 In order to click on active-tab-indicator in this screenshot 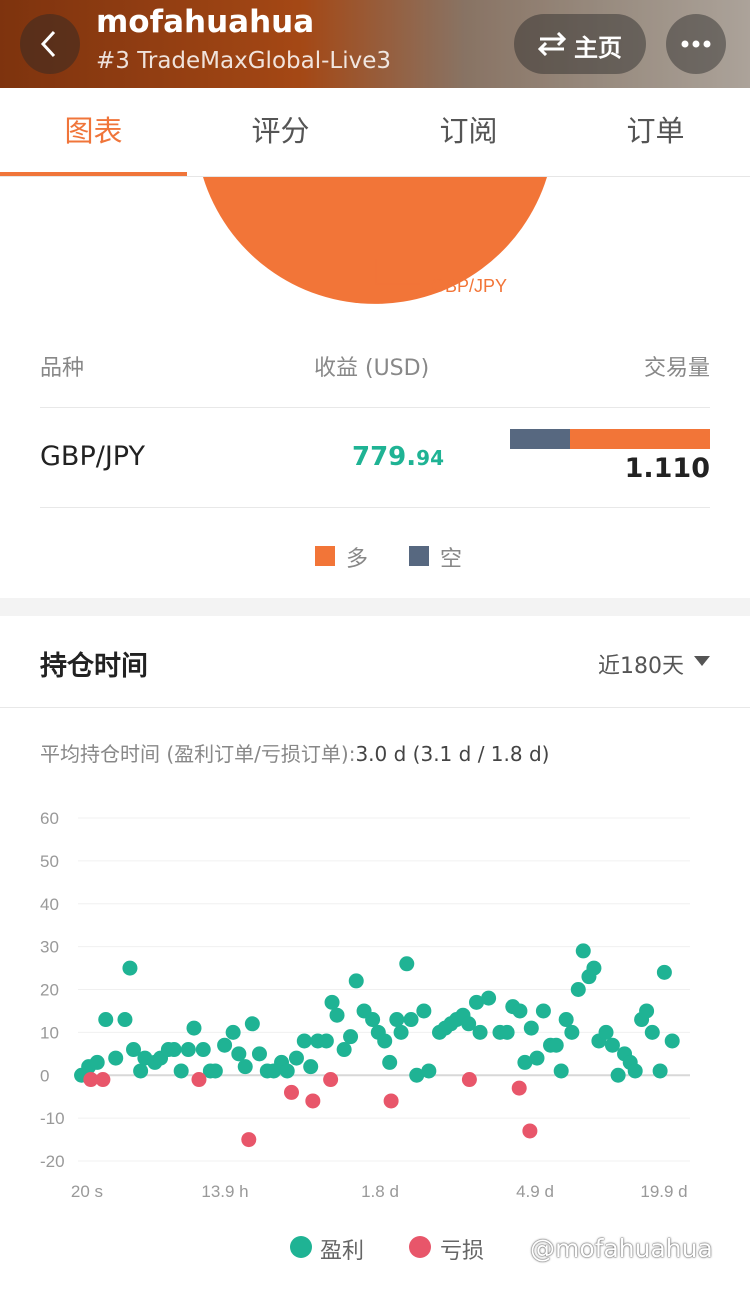, I will do `click(93, 174)`.